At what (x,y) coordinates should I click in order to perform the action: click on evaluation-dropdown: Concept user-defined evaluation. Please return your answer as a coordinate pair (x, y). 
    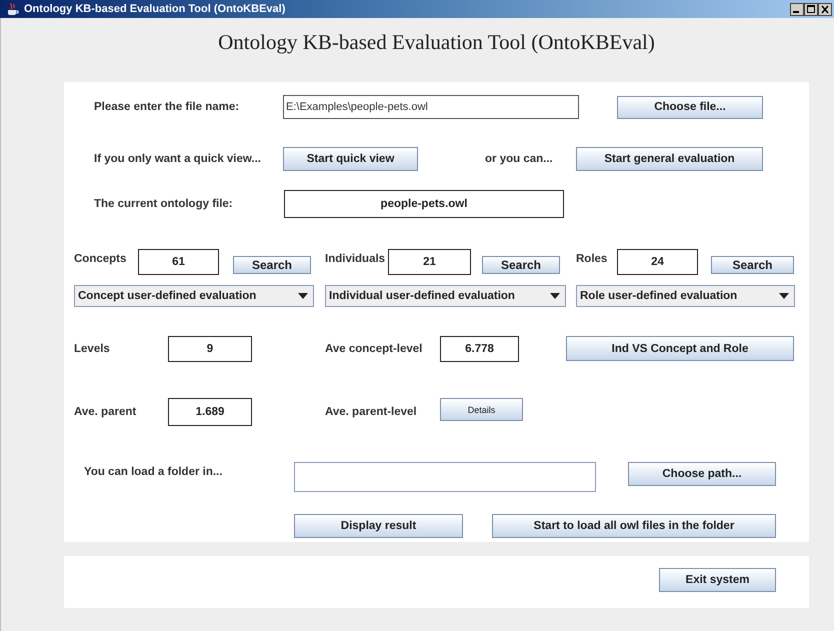
    Looking at the image, I should click on (194, 296).